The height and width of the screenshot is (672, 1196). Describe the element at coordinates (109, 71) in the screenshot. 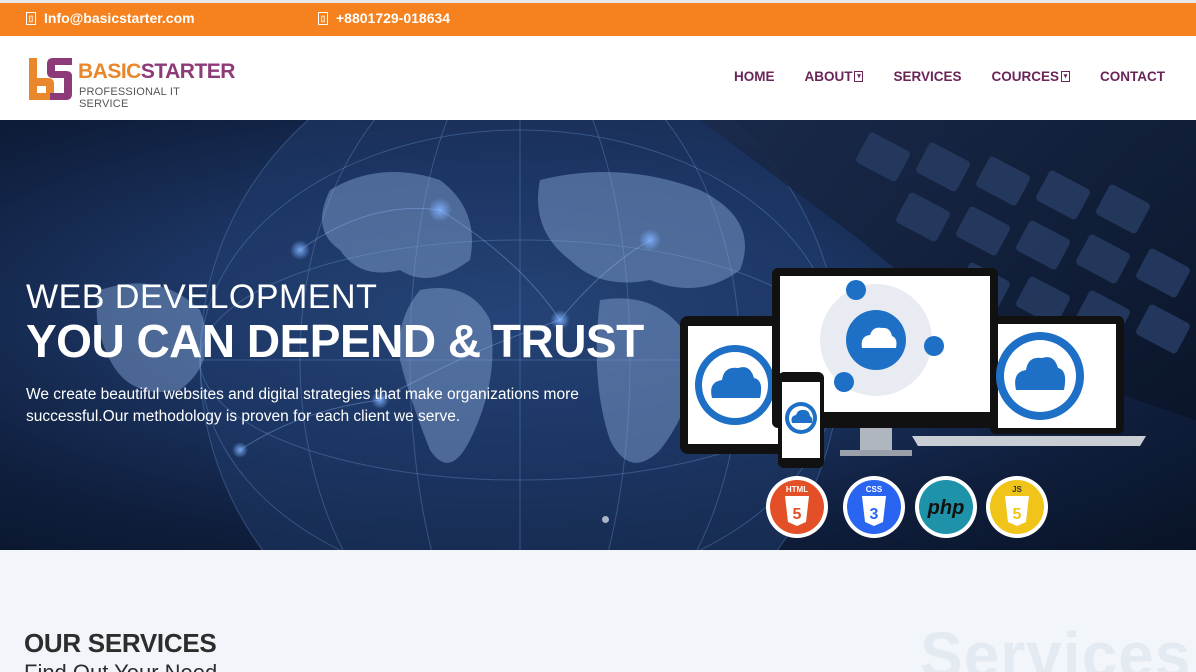

I see `logo-brand-basic: BASIC` at that location.